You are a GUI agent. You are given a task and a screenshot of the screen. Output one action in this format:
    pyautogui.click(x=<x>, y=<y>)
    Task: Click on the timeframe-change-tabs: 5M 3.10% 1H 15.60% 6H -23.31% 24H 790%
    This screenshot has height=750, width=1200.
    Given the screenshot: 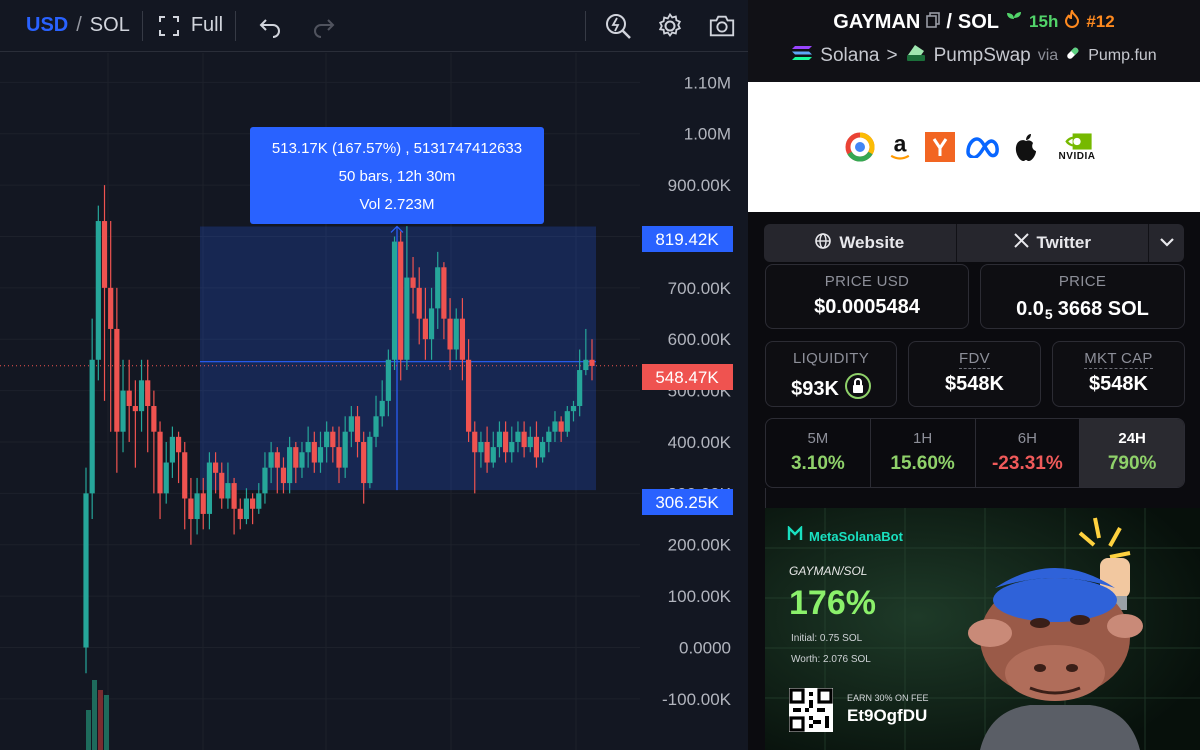 What is the action you would take?
    pyautogui.click(x=975, y=453)
    